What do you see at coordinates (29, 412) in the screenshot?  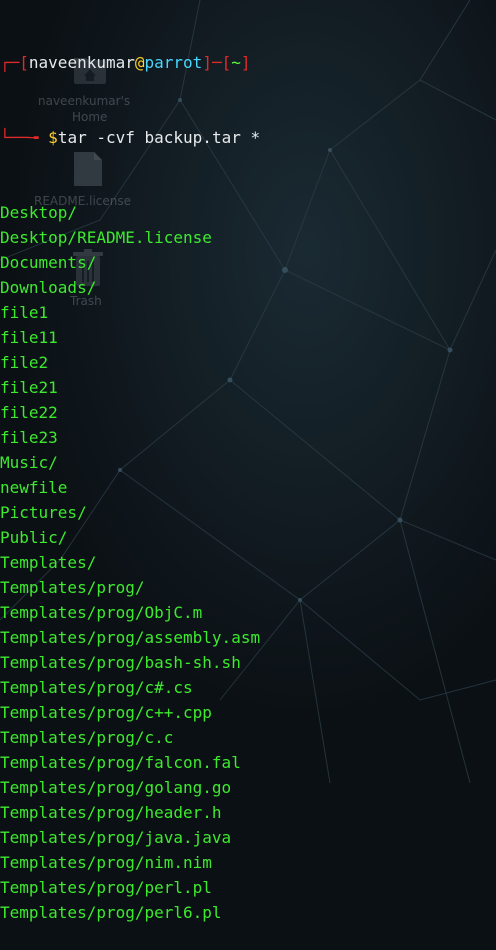 I see `output-line: file22` at bounding box center [29, 412].